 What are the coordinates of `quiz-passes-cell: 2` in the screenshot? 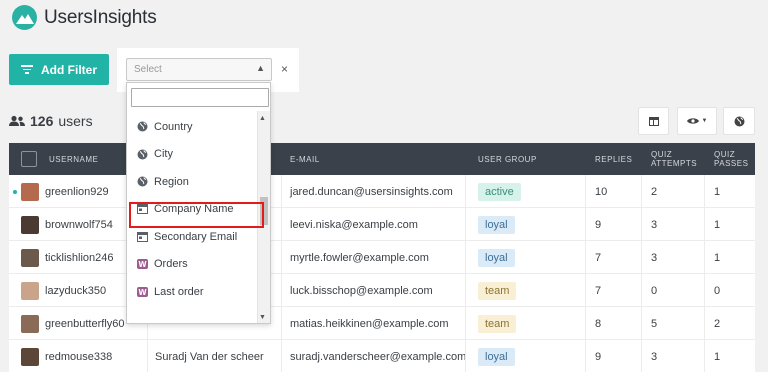 It's located at (717, 323).